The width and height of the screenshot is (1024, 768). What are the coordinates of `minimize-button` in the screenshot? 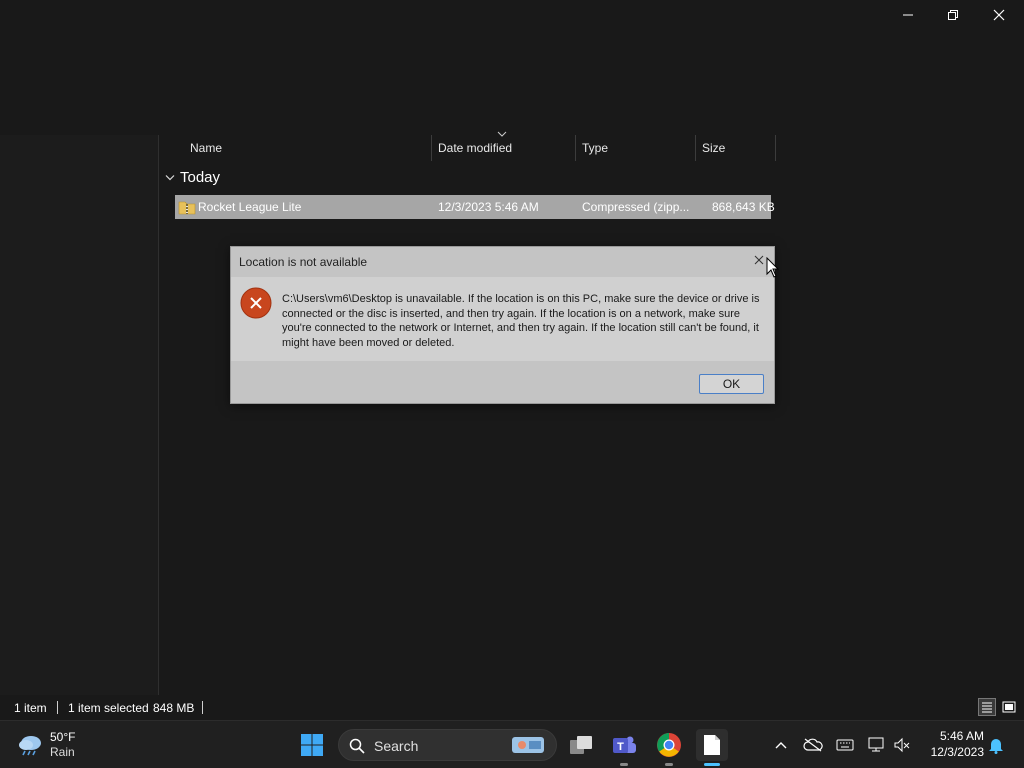 It's located at (908, 15).